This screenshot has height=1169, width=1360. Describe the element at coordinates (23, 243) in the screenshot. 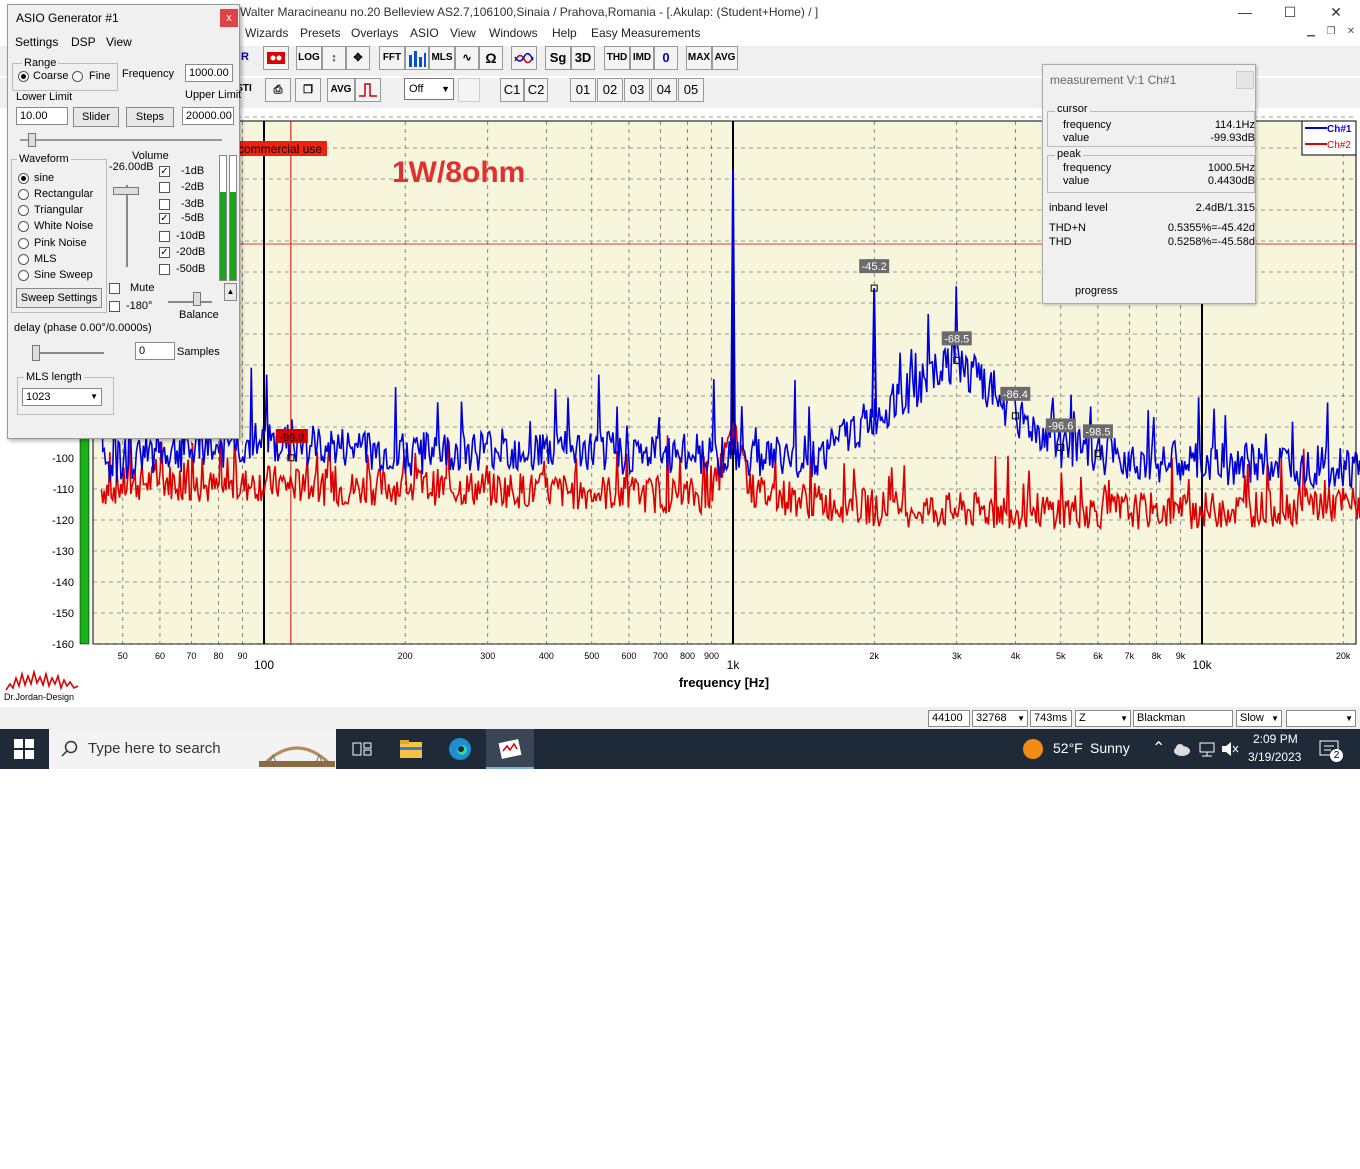

I see `waveform-pink-noise-radio` at that location.